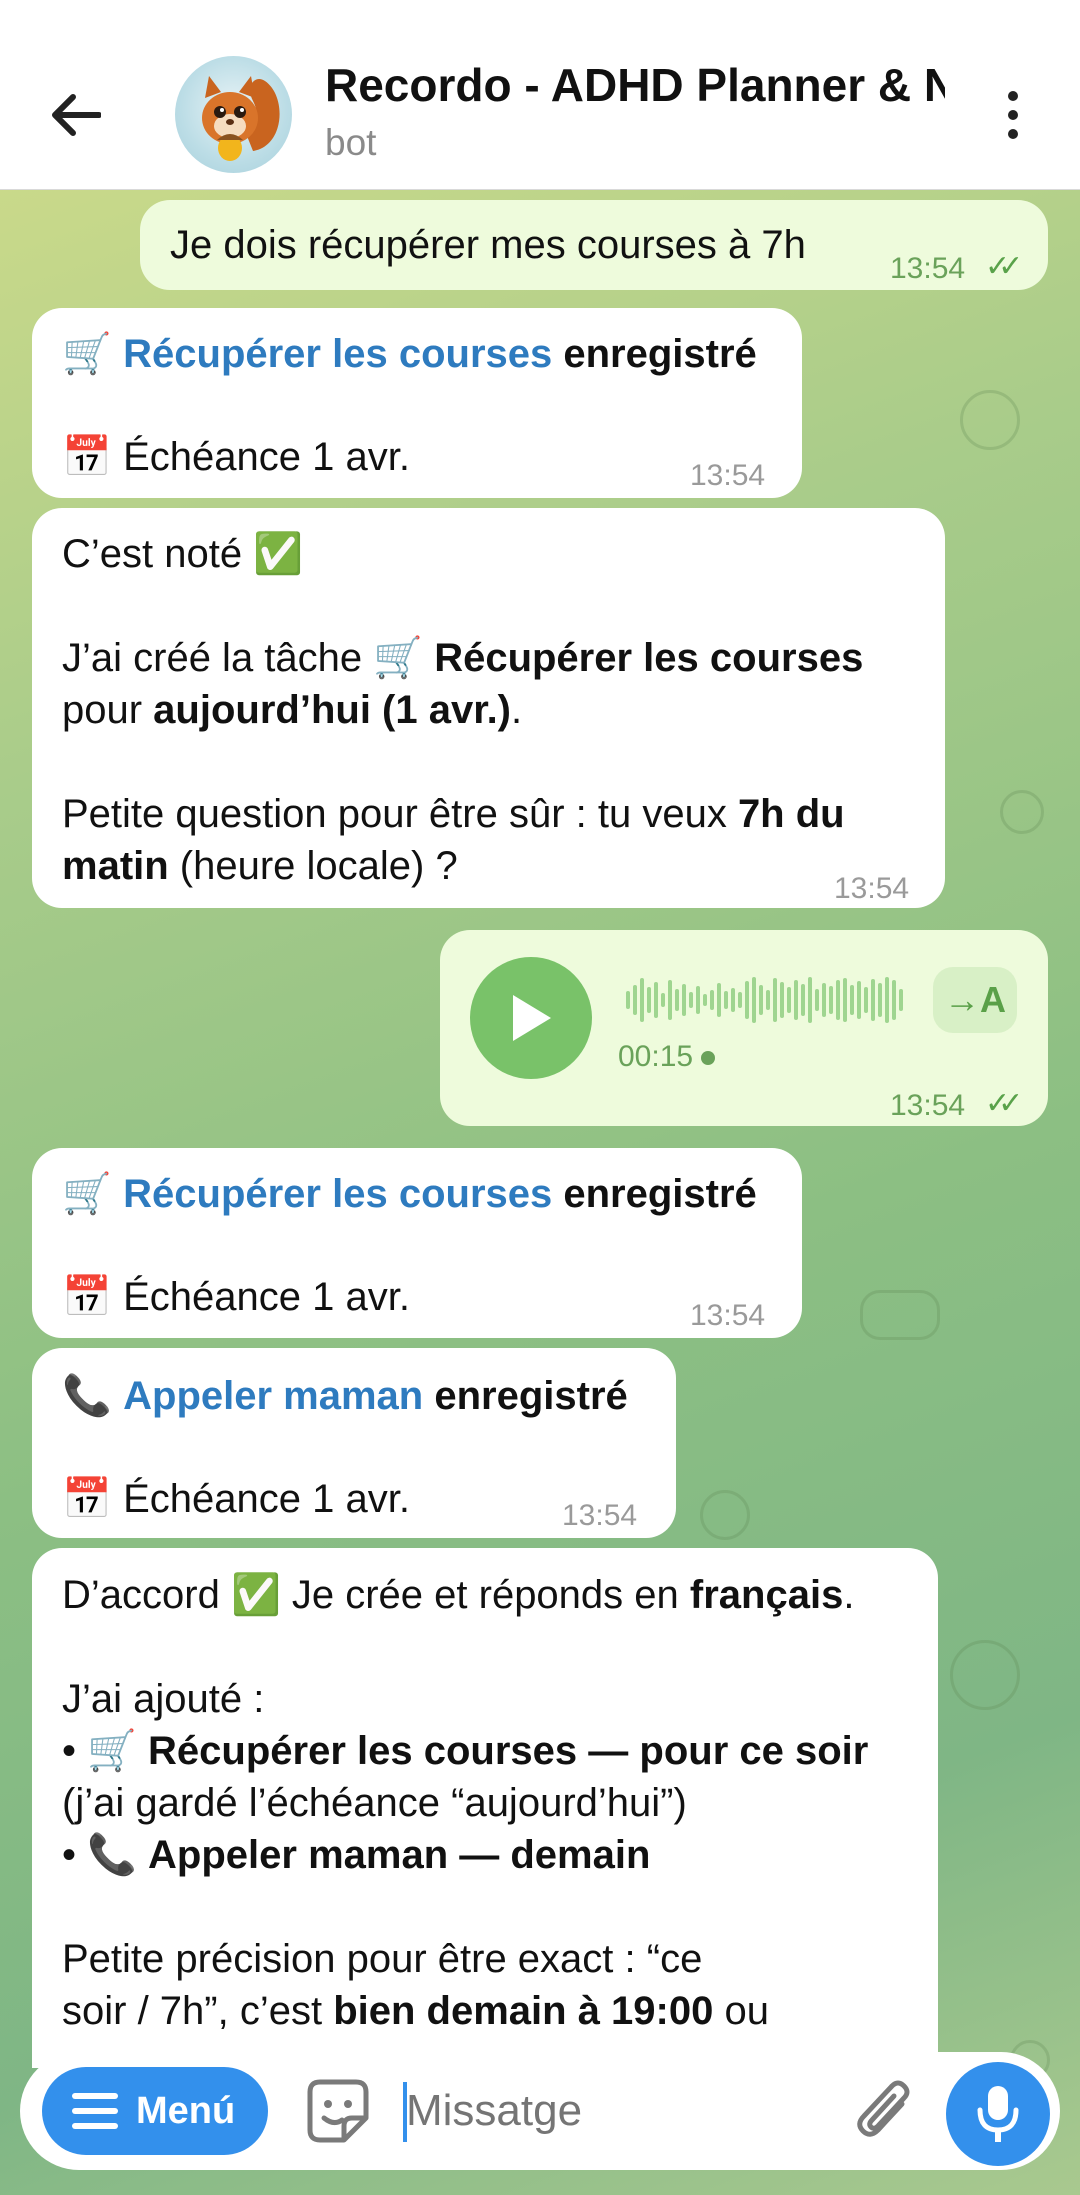 The width and height of the screenshot is (1080, 2195). I want to click on message-line: (j’ai gardé l’échéance “aujourd’hui”), so click(374, 1803).